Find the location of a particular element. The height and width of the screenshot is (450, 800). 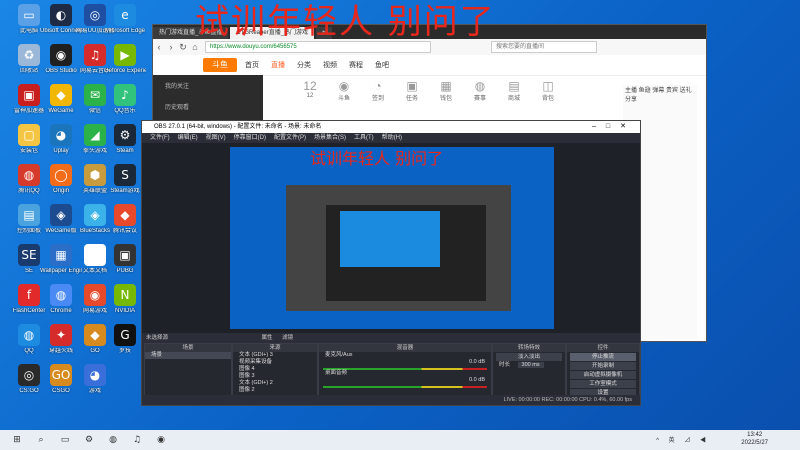

obs-taskbar-icon: ◉ is located at coordinates (161, 440).